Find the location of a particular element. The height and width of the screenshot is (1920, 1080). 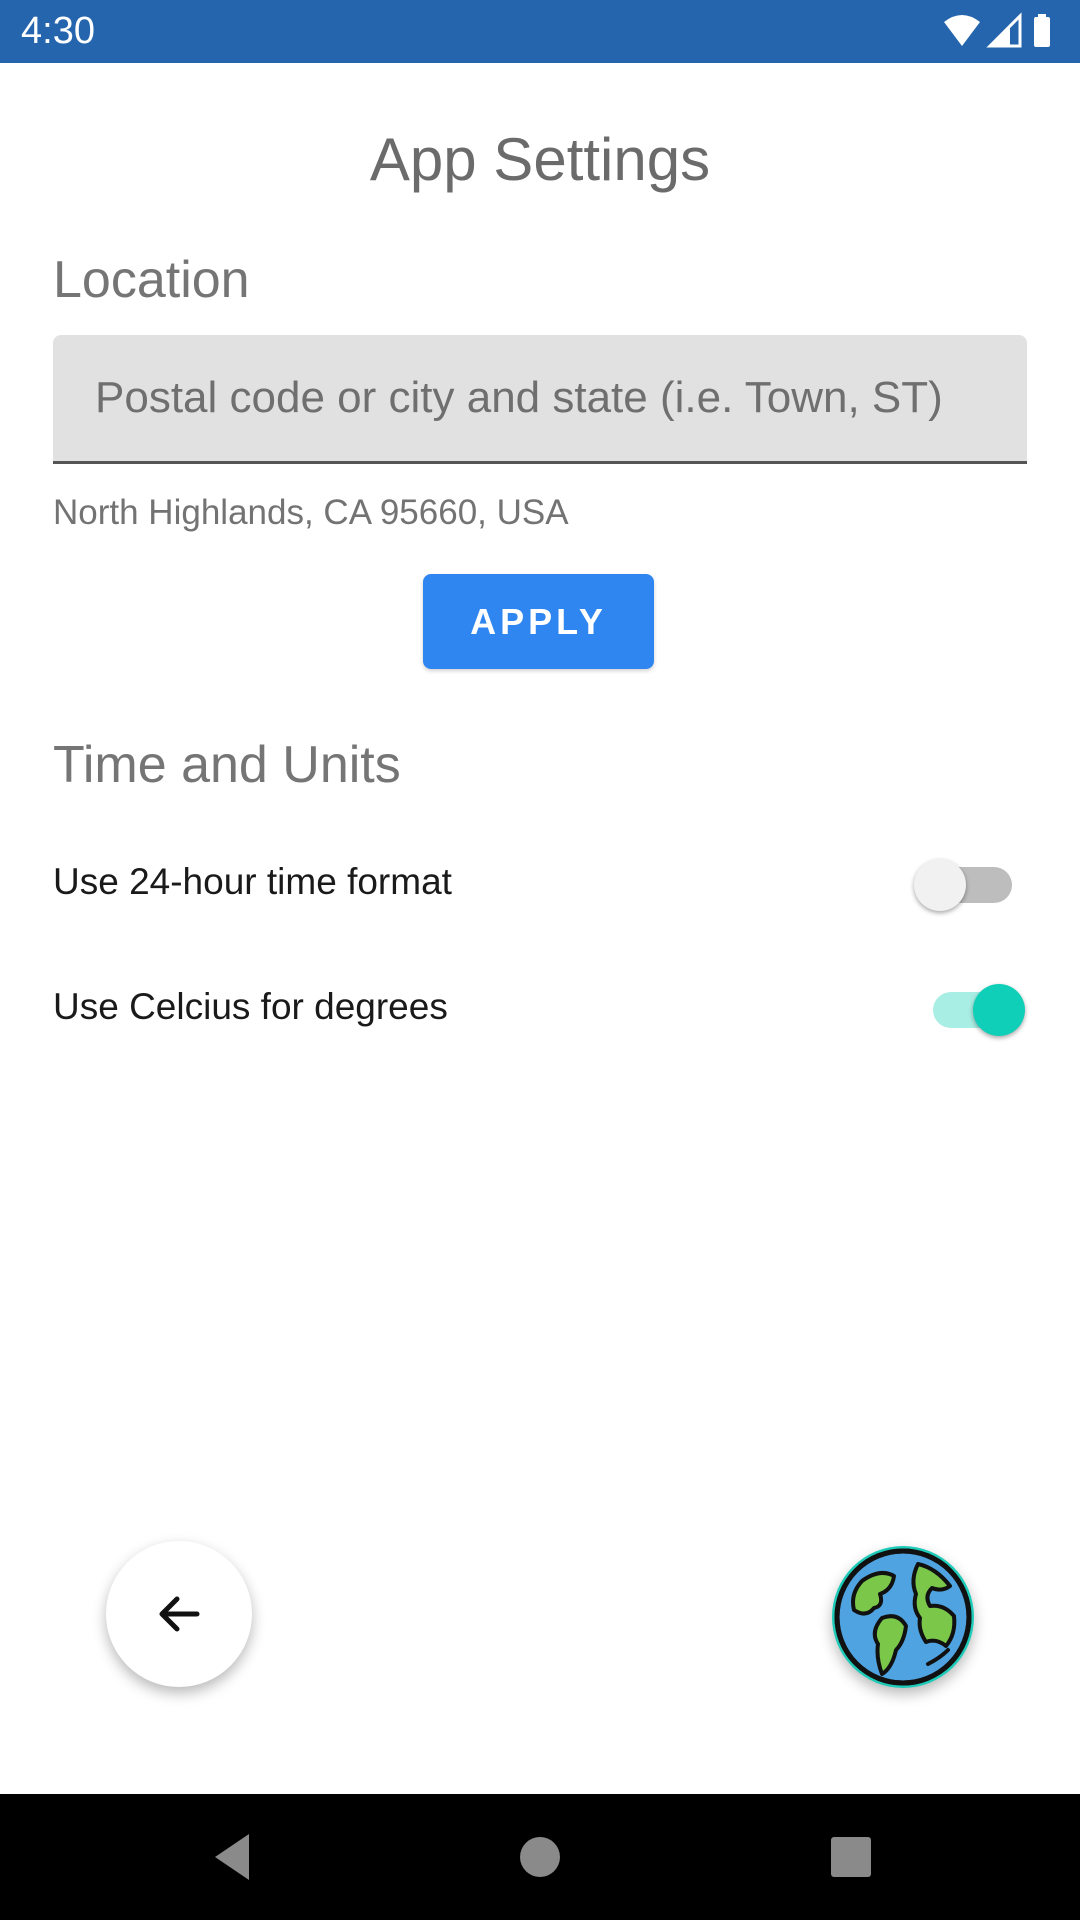

battery-icon is located at coordinates (1042, 30).